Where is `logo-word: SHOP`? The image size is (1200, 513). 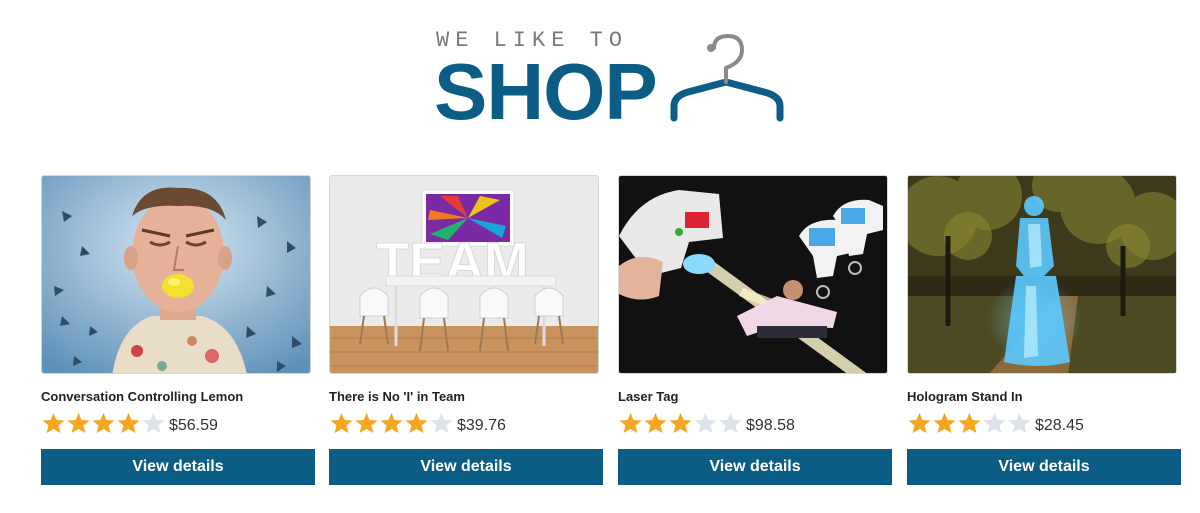
logo-word: SHOP is located at coordinates (546, 91).